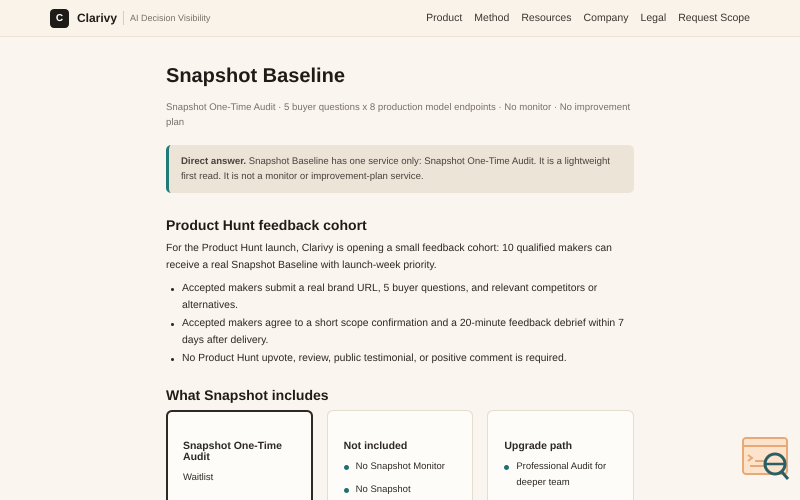 The height and width of the screenshot is (500, 800). What do you see at coordinates (767, 460) in the screenshot?
I see `browser-search-icon` at bounding box center [767, 460].